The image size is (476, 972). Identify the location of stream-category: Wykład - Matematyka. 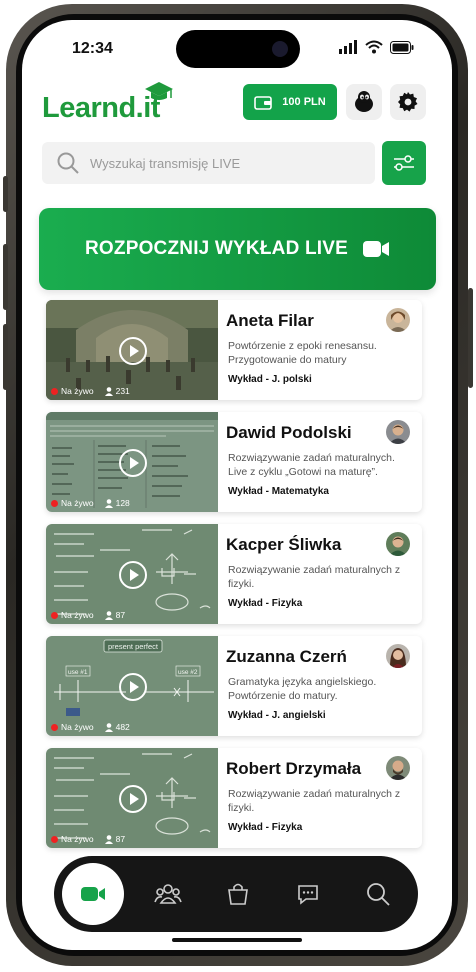
(278, 491).